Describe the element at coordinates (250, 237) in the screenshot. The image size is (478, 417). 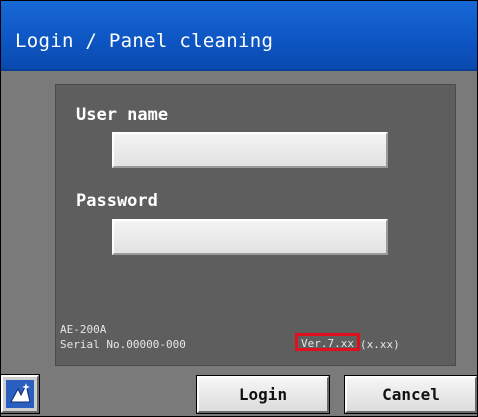
I see `password-input` at that location.